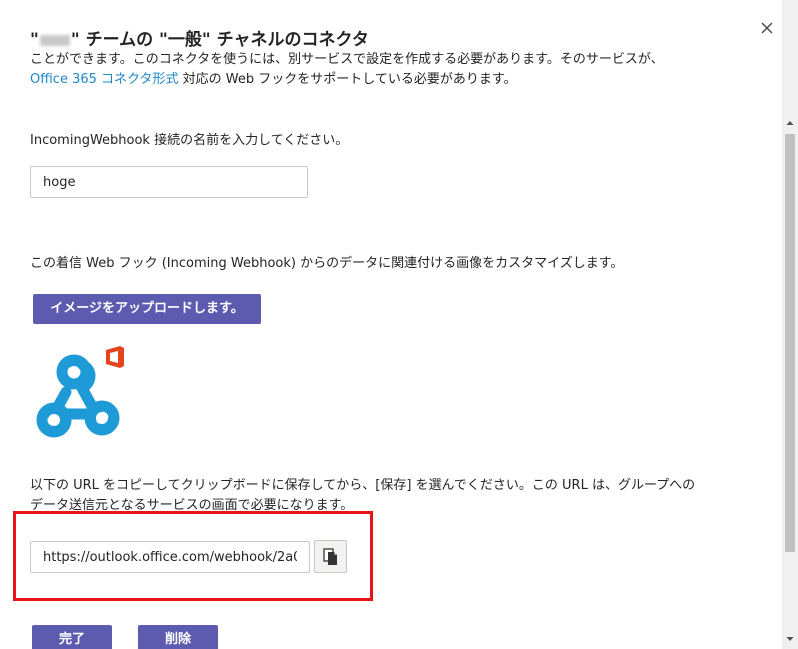 This screenshot has height=649, width=798. What do you see at coordinates (178, 637) in the screenshot?
I see `delete-button: 削除` at bounding box center [178, 637].